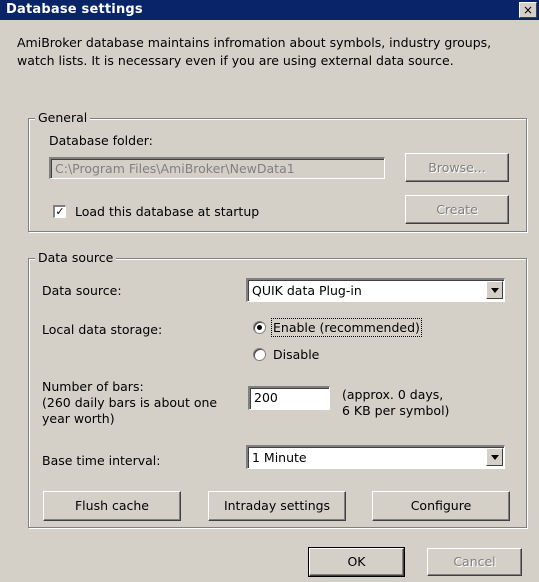  What do you see at coordinates (93, 386) in the screenshot?
I see `bars-label-line-1: Number of bars:` at bounding box center [93, 386].